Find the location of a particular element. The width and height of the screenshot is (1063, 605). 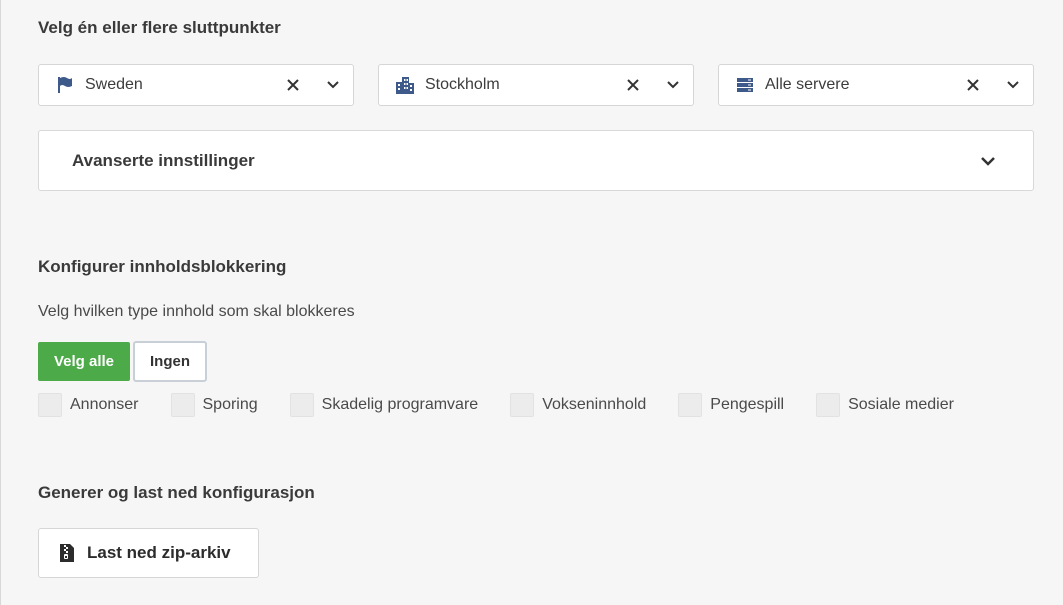

zip-file-icon is located at coordinates (67, 553).